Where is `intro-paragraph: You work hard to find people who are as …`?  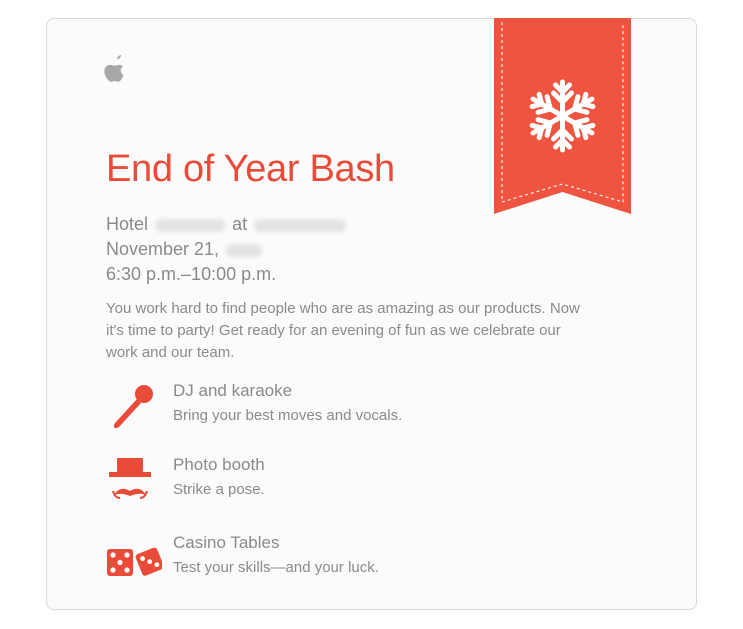 intro-paragraph: You work hard to find people who are as … is located at coordinates (343, 330).